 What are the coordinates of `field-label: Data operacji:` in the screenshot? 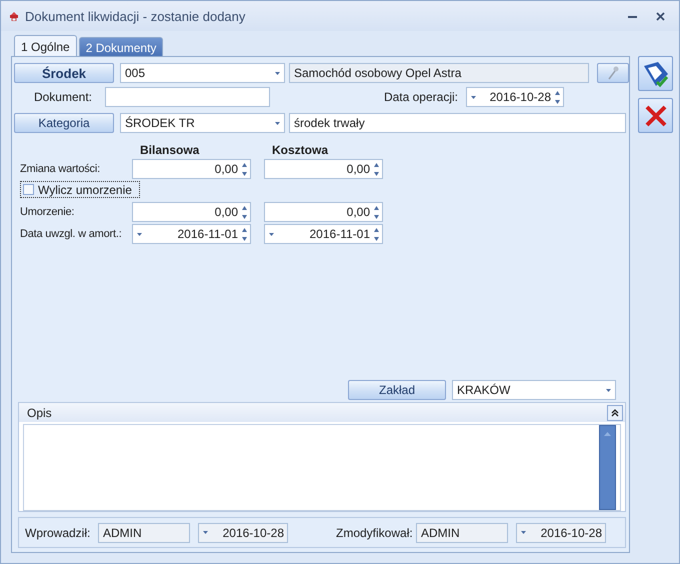 It's located at (420, 97).